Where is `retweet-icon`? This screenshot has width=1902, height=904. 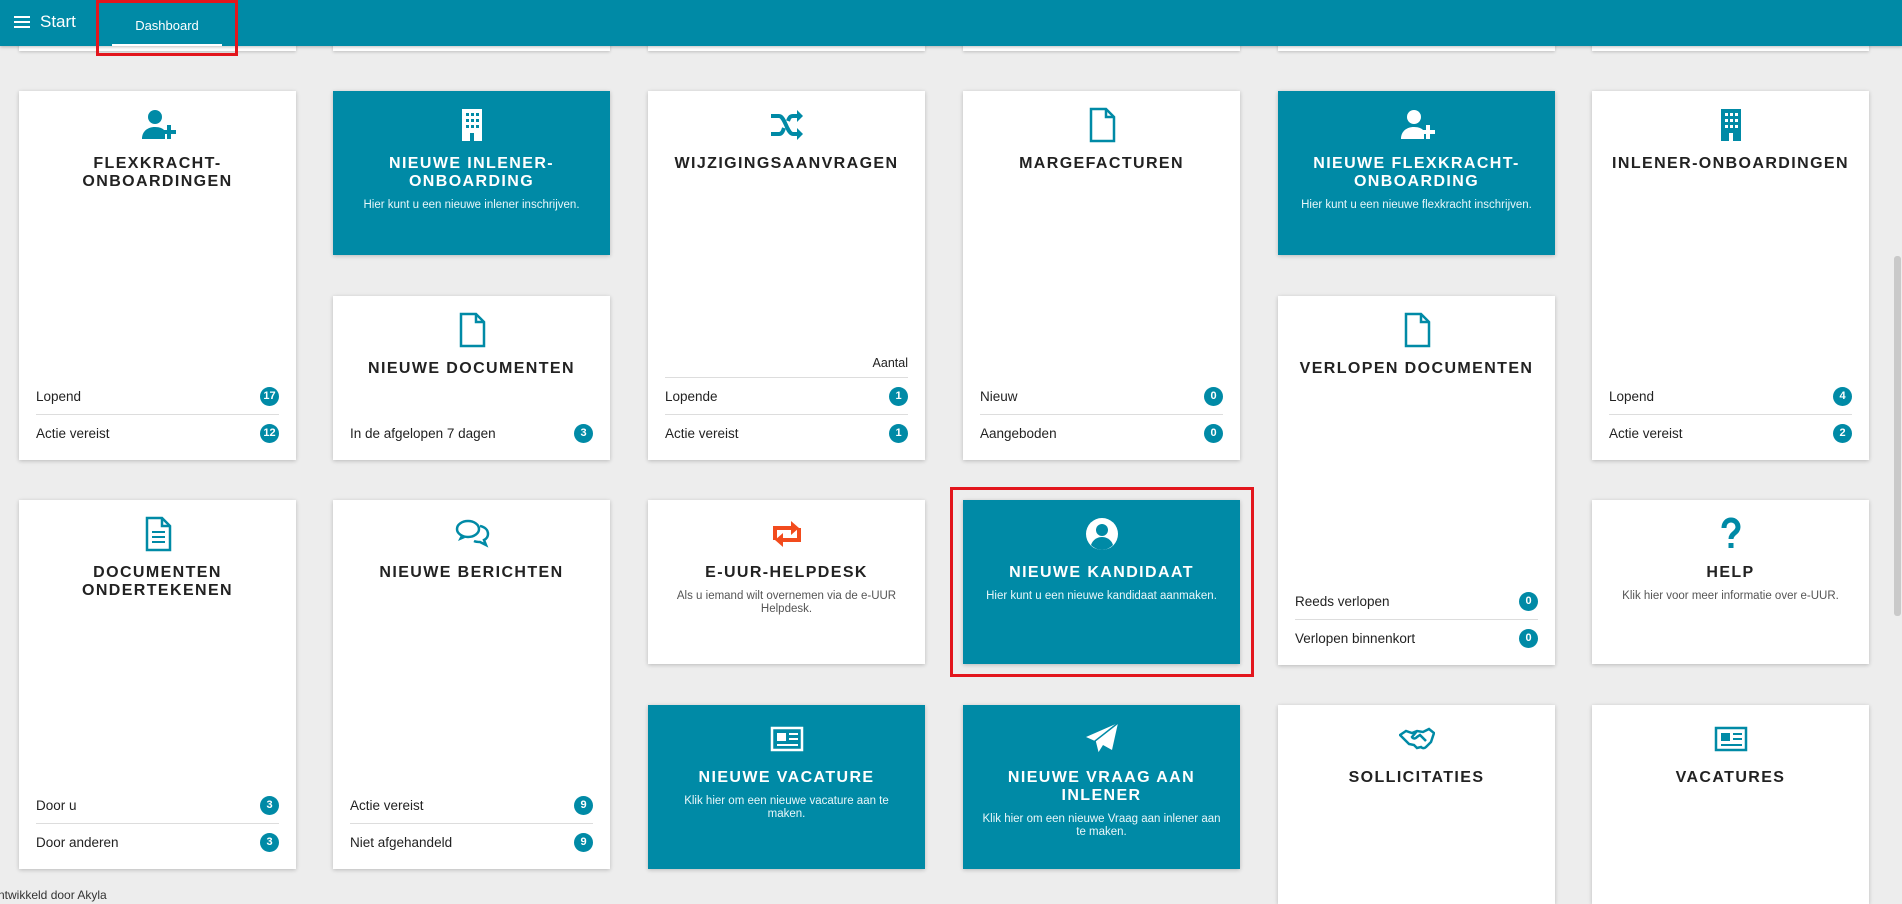
retweet-icon is located at coordinates (786, 534).